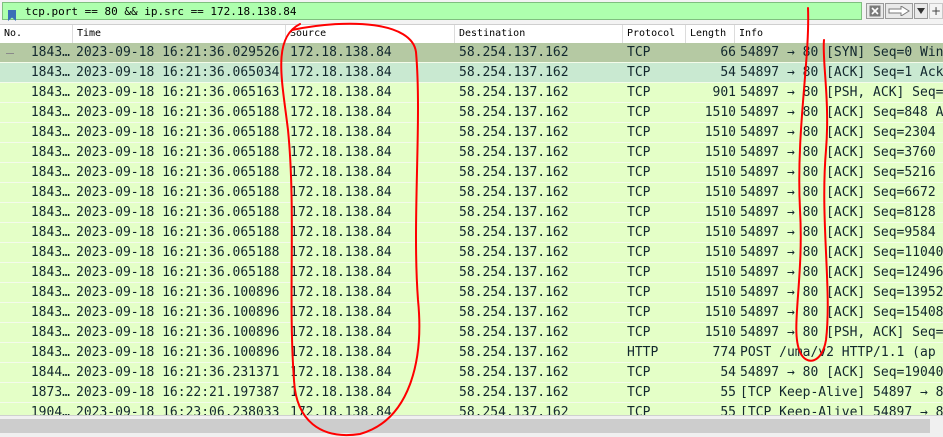  Describe the element at coordinates (178, 52) in the screenshot. I see `packet-time: 2023-09-18 16:21:36.029526` at that location.